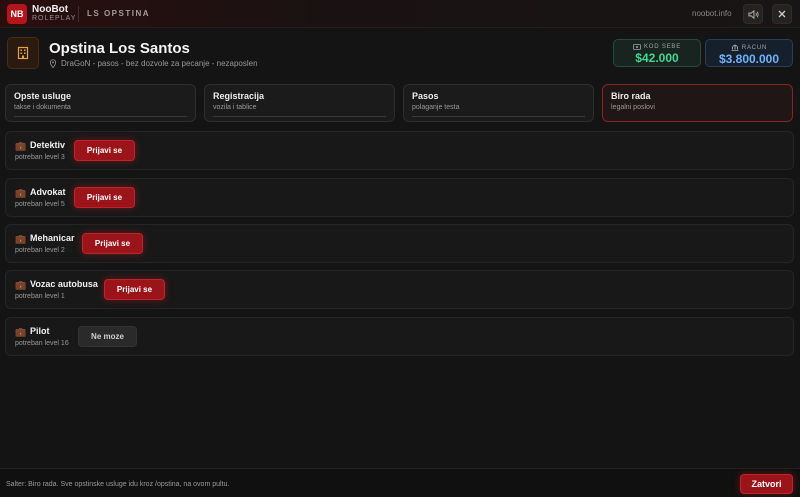 The height and width of the screenshot is (497, 800). What do you see at coordinates (40, 331) in the screenshot?
I see `job-name: Pilot` at bounding box center [40, 331].